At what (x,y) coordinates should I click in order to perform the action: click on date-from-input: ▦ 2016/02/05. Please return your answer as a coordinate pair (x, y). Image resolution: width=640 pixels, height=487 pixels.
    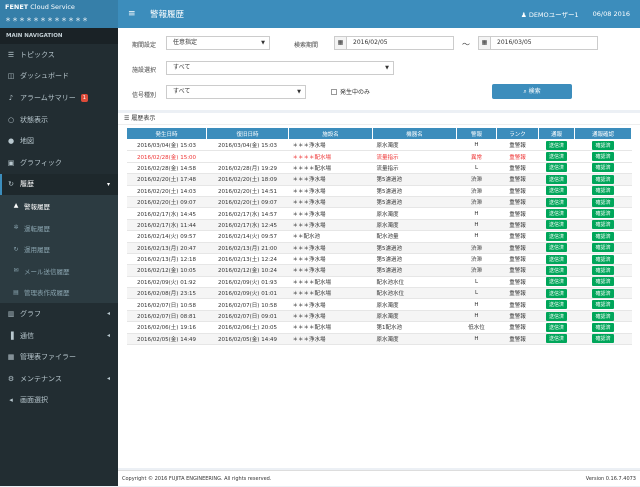
    Looking at the image, I should click on (394, 43).